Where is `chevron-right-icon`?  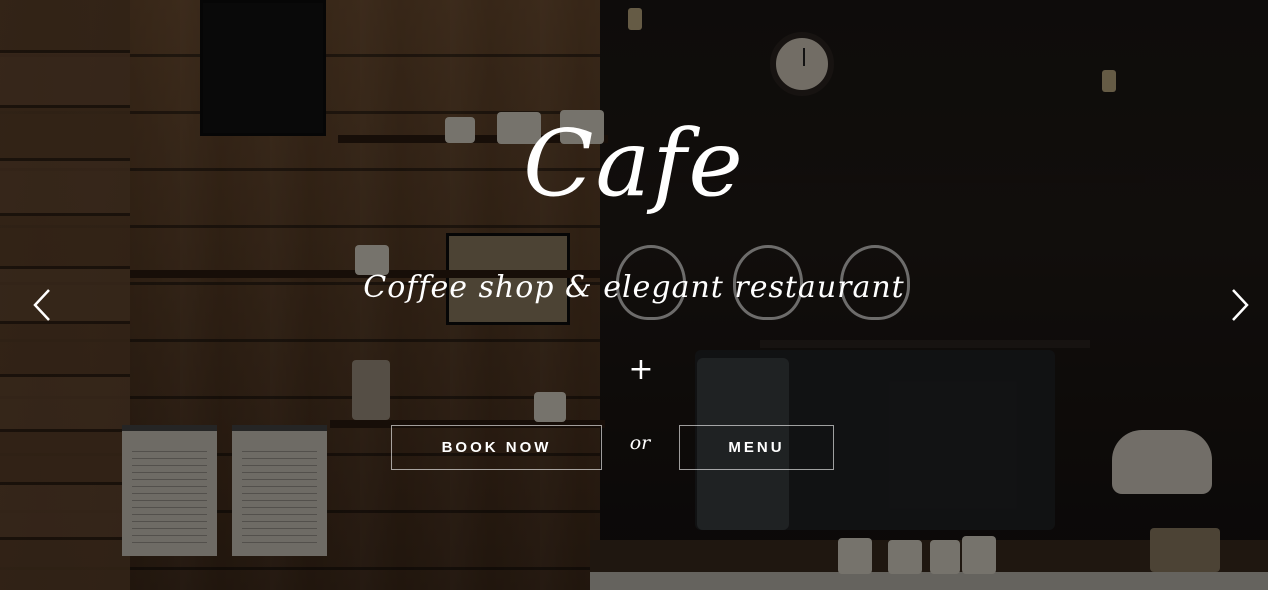 chevron-right-icon is located at coordinates (1240, 305).